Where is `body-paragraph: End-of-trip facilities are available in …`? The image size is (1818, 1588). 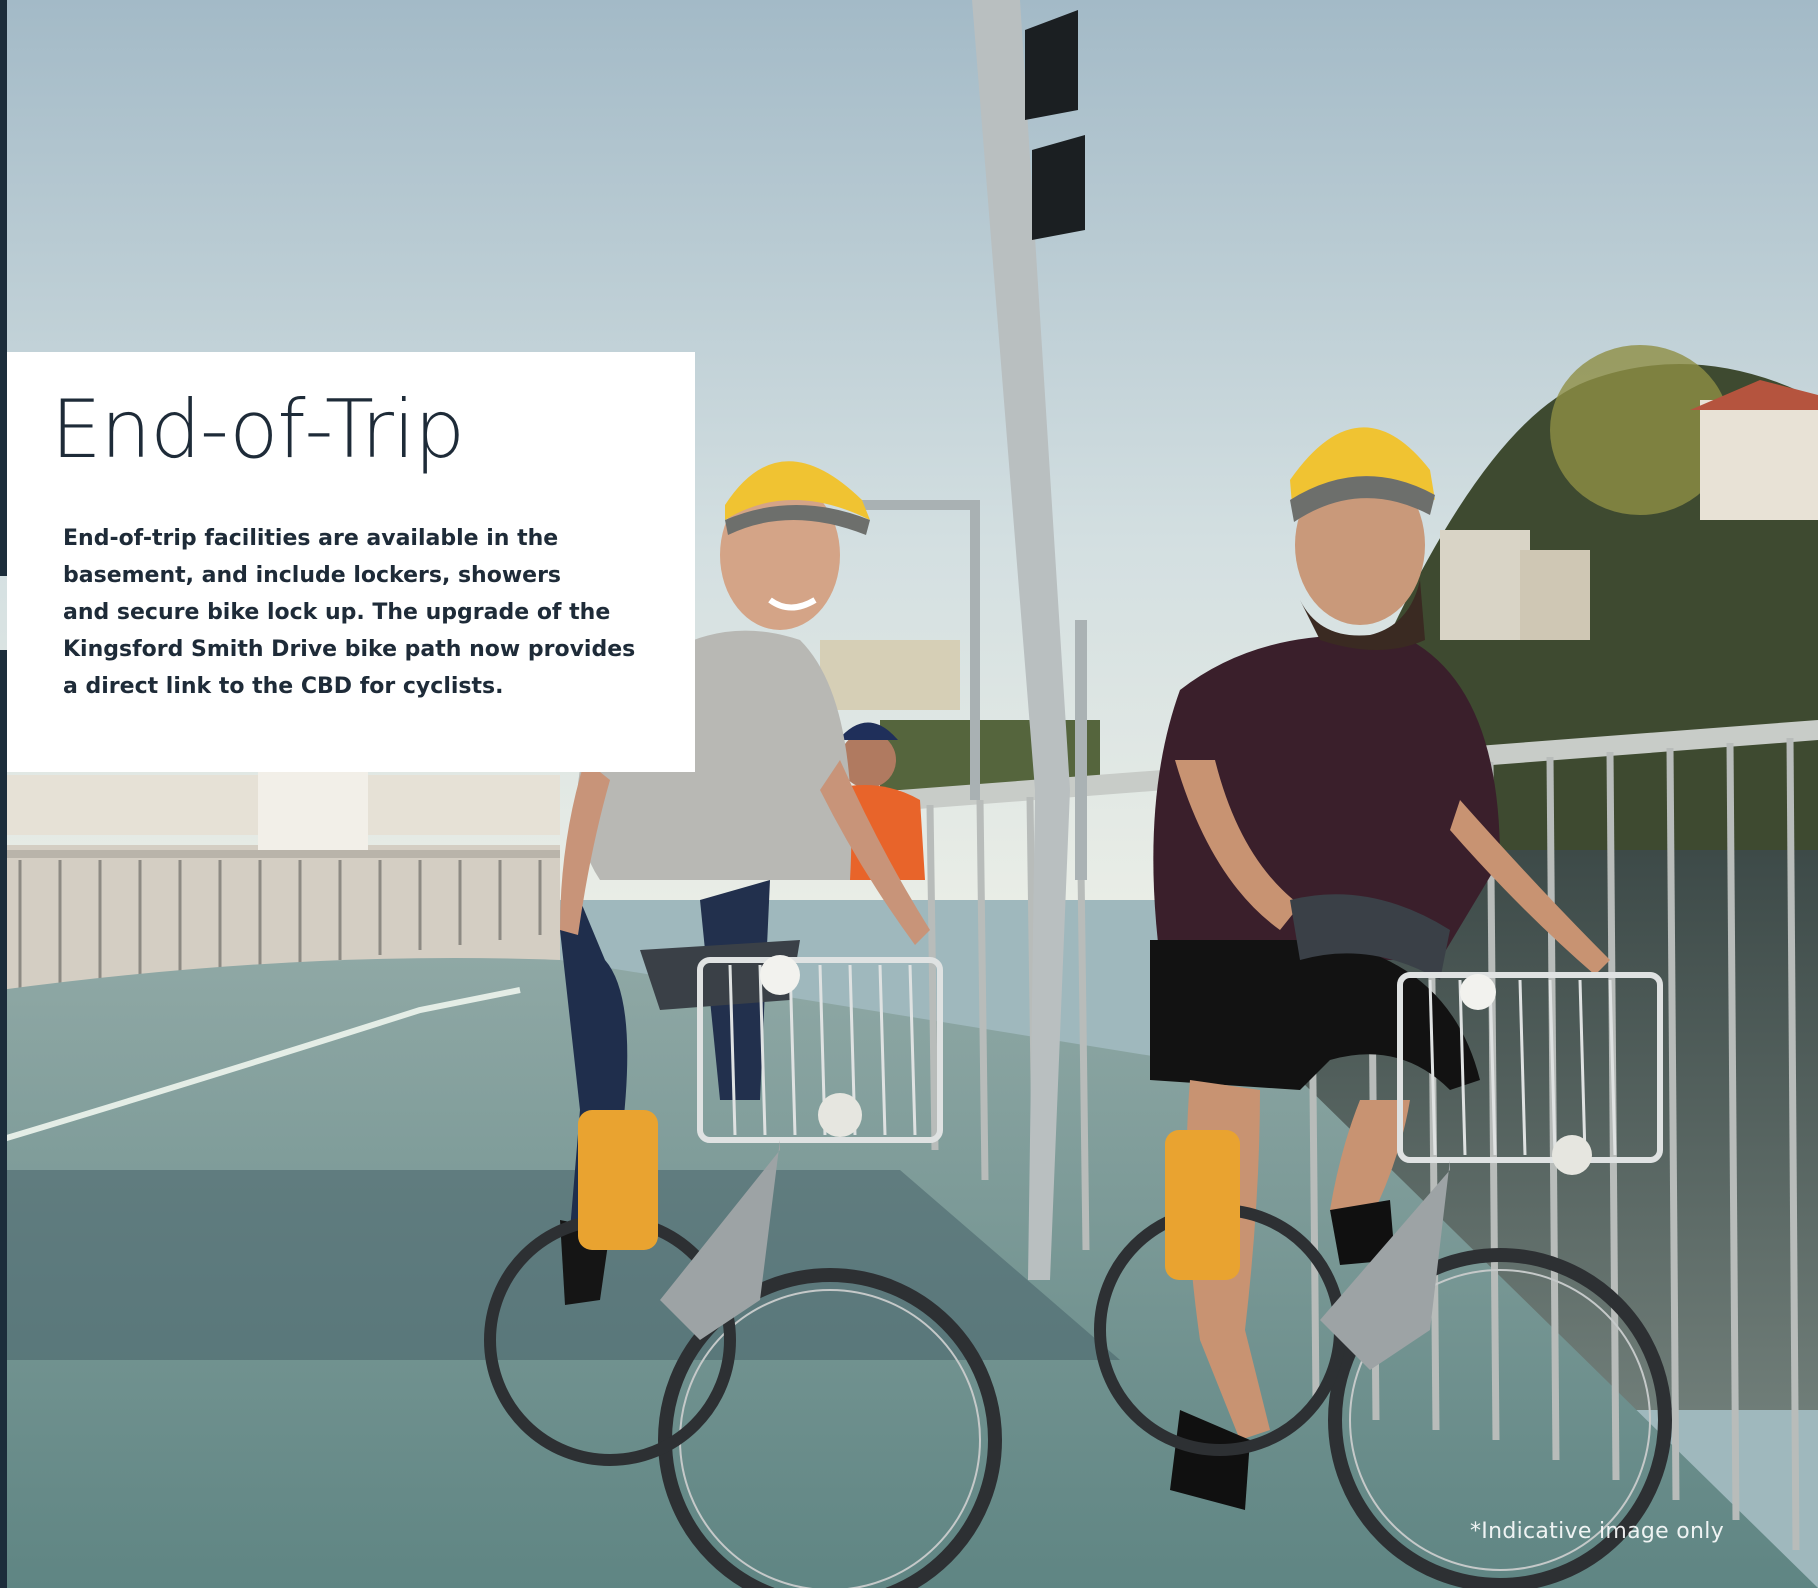
body-paragraph: End-of-trip facilities are available in … is located at coordinates (363, 612).